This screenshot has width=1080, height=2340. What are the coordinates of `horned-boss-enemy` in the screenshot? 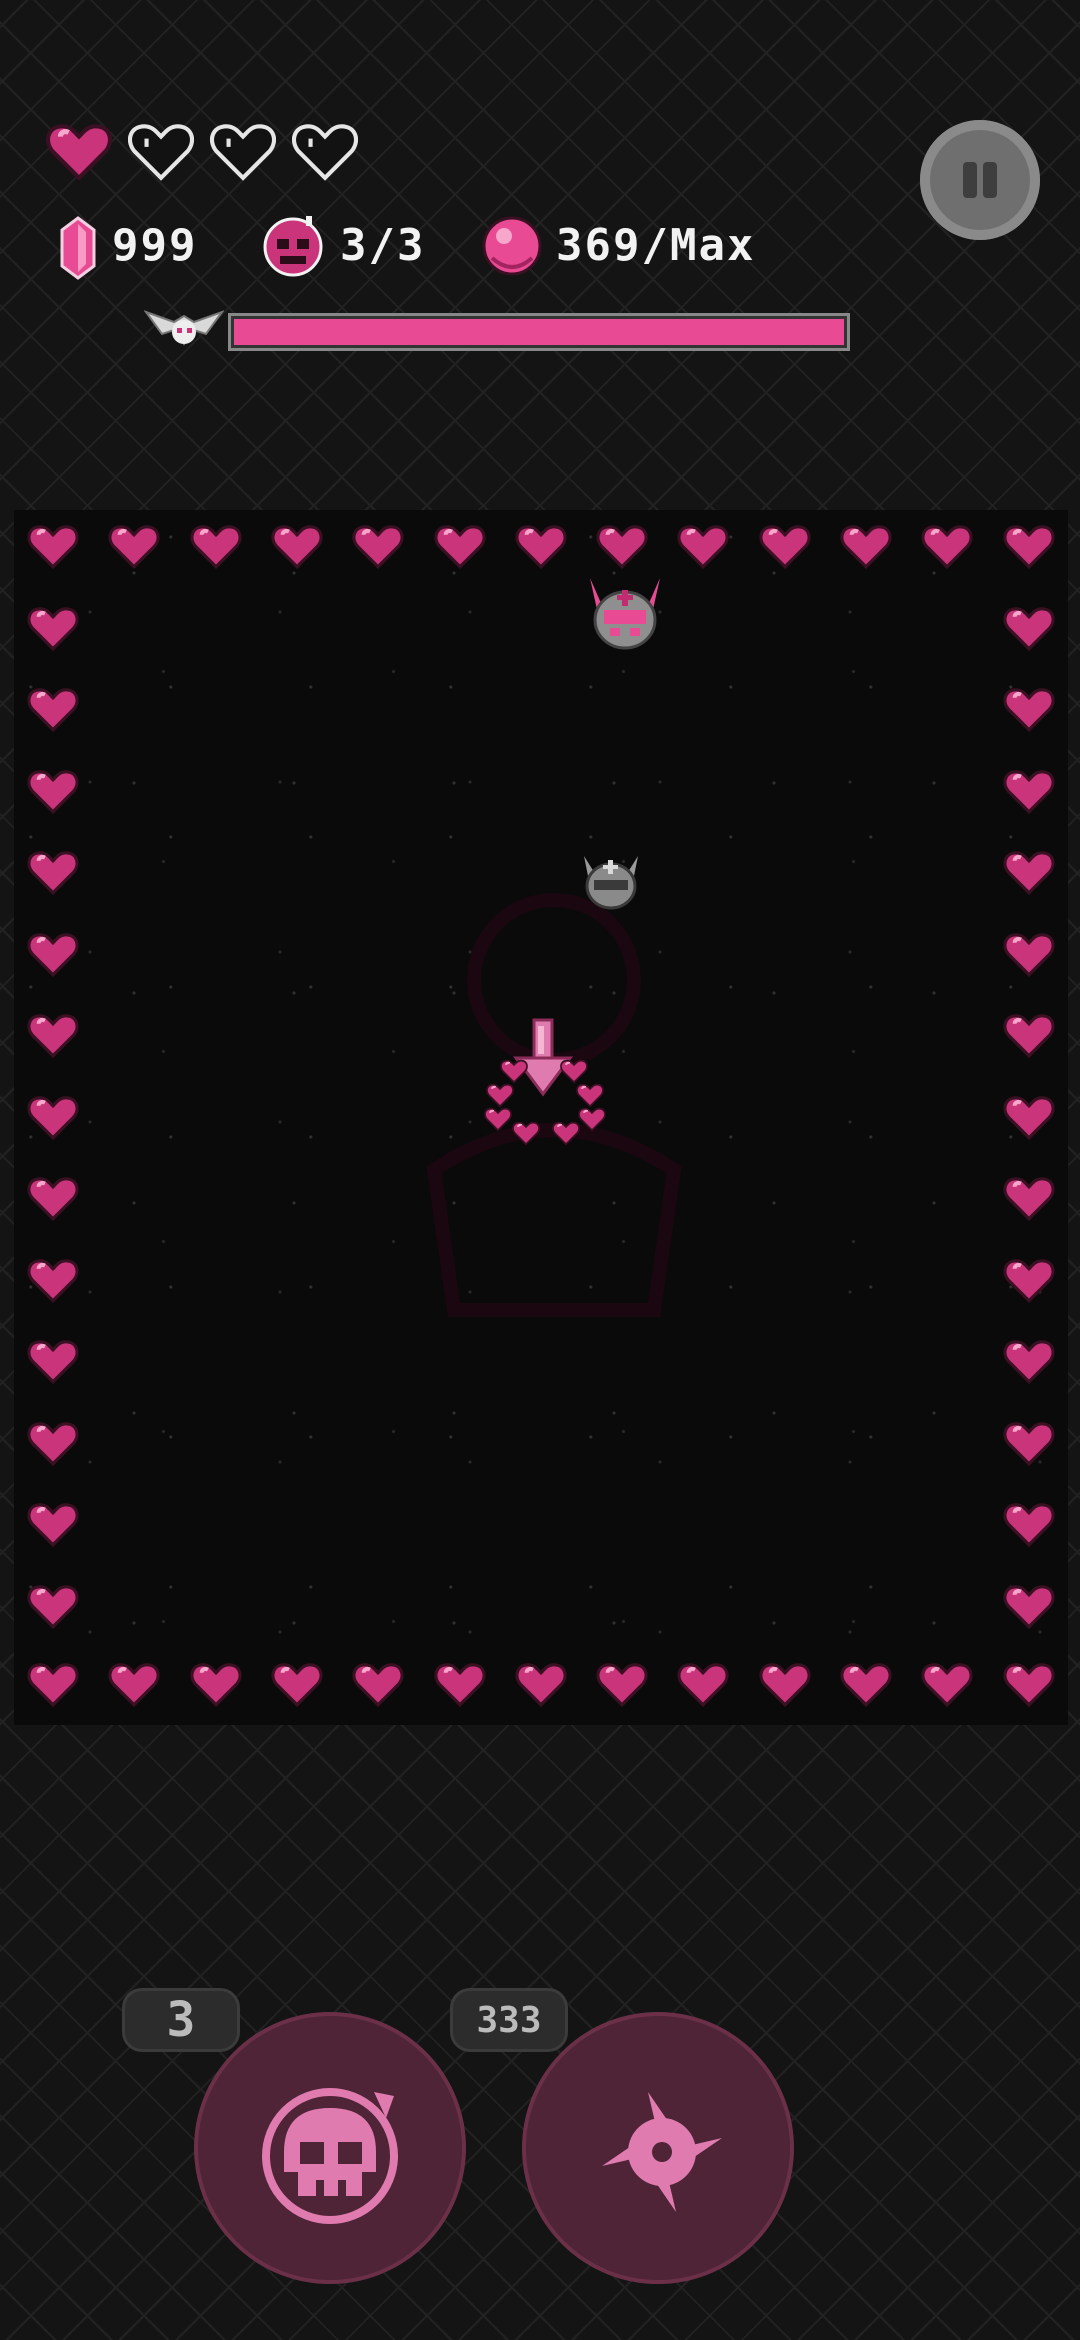 It's located at (625, 614).